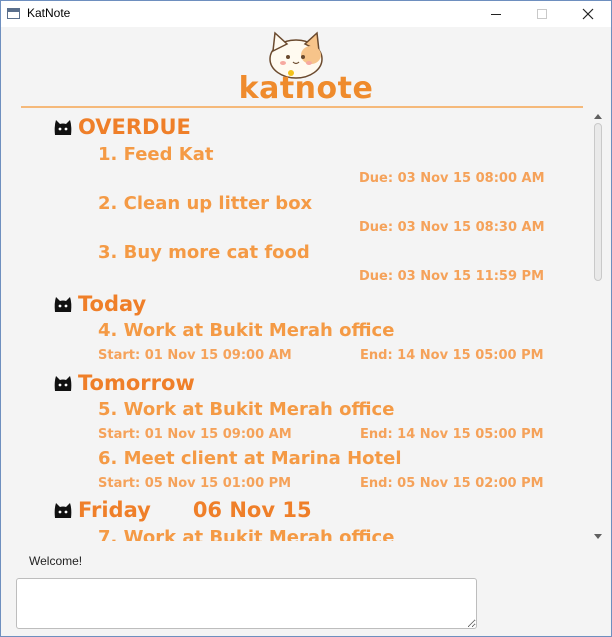  What do you see at coordinates (598, 326) in the screenshot?
I see `vertical-scrollbar` at bounding box center [598, 326].